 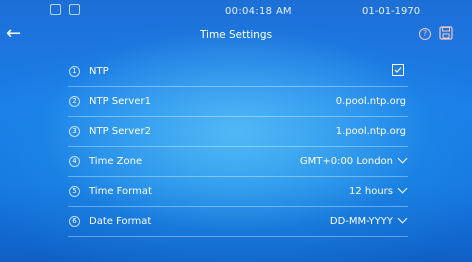 What do you see at coordinates (74, 221) in the screenshot?
I see `row-number-badge: 6` at bounding box center [74, 221].